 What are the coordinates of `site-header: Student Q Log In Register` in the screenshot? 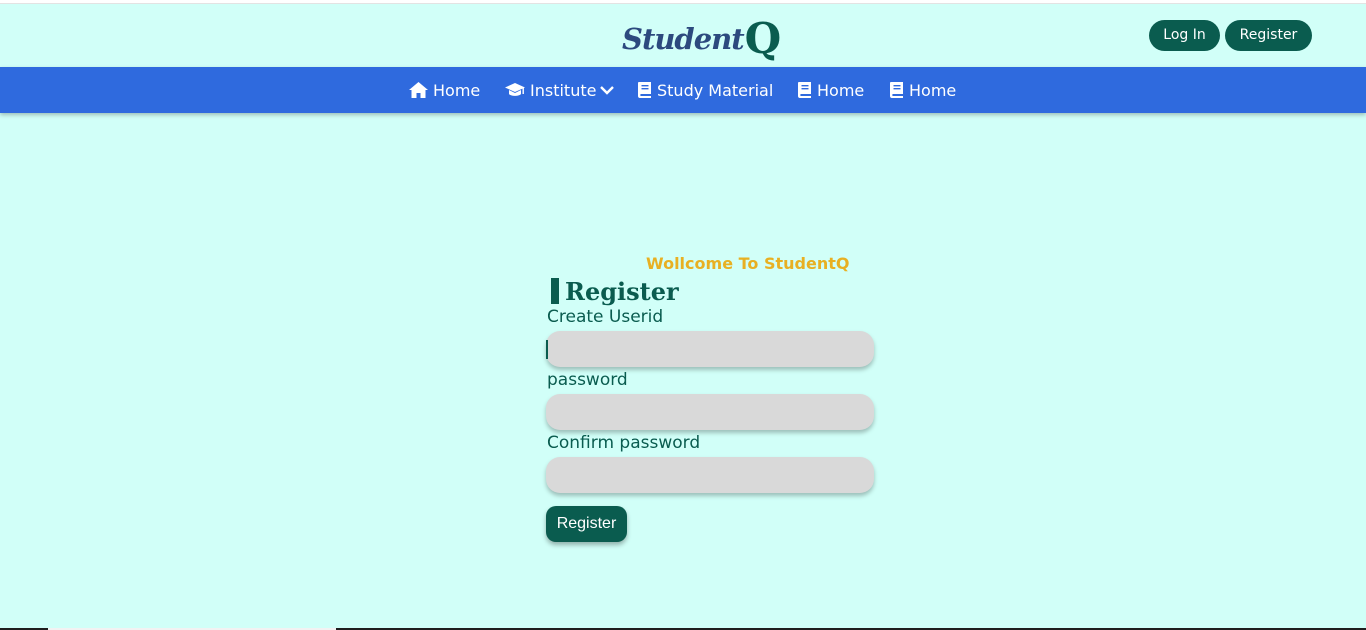 It's located at (683, 35).